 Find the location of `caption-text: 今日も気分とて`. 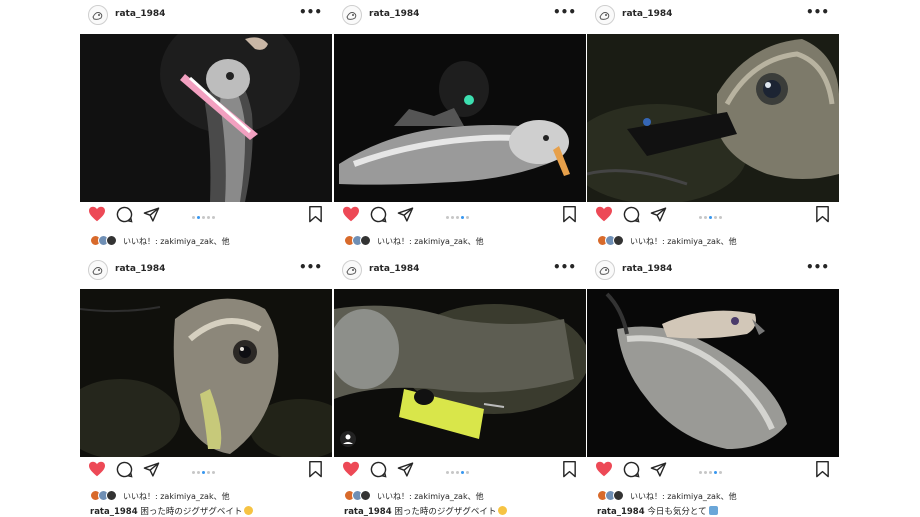

caption-text: 今日も気分とて is located at coordinates (677, 512).